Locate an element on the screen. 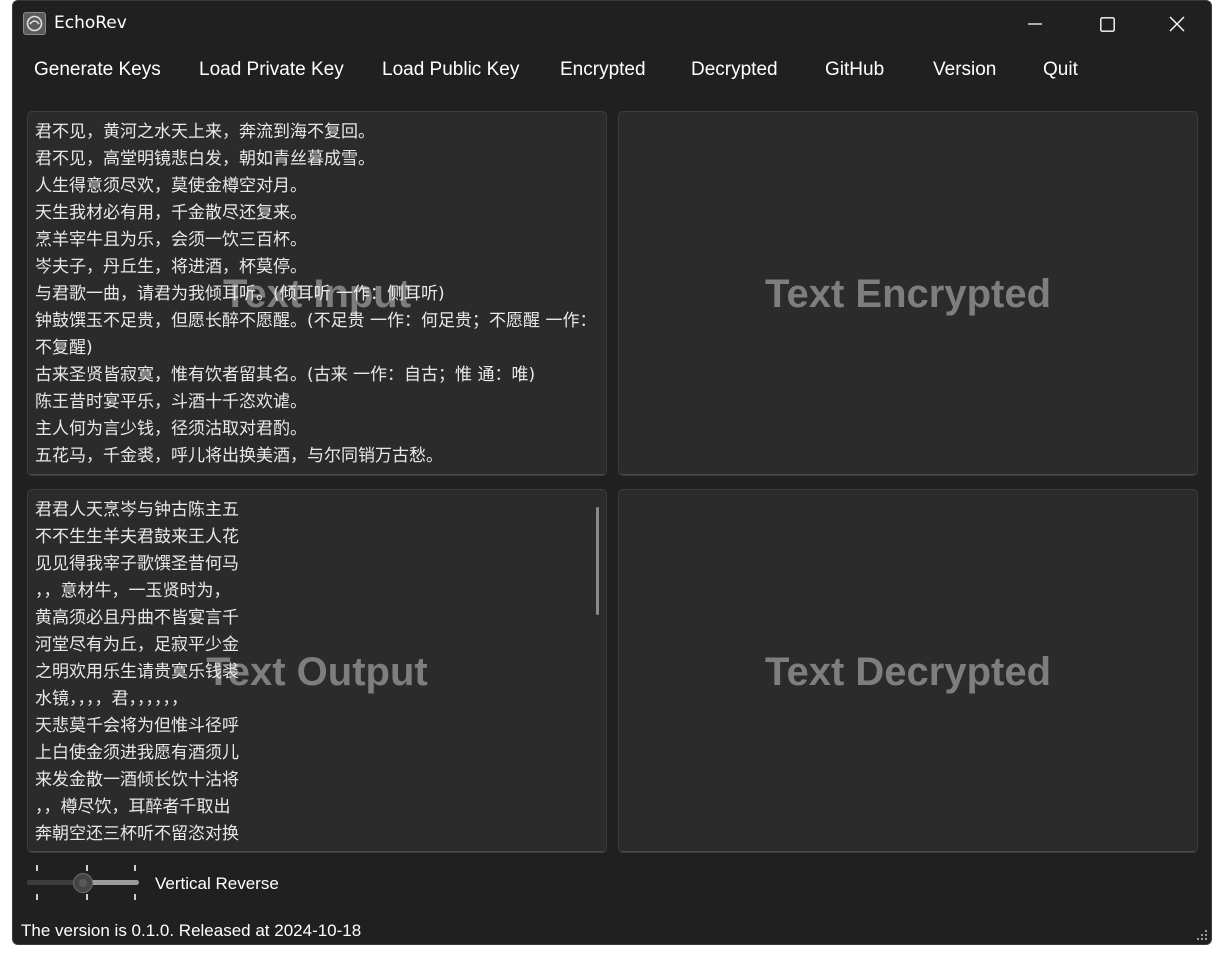 This screenshot has width=1222, height=957. text-encrypted-placeholder: Text Encrypted is located at coordinates (908, 294).